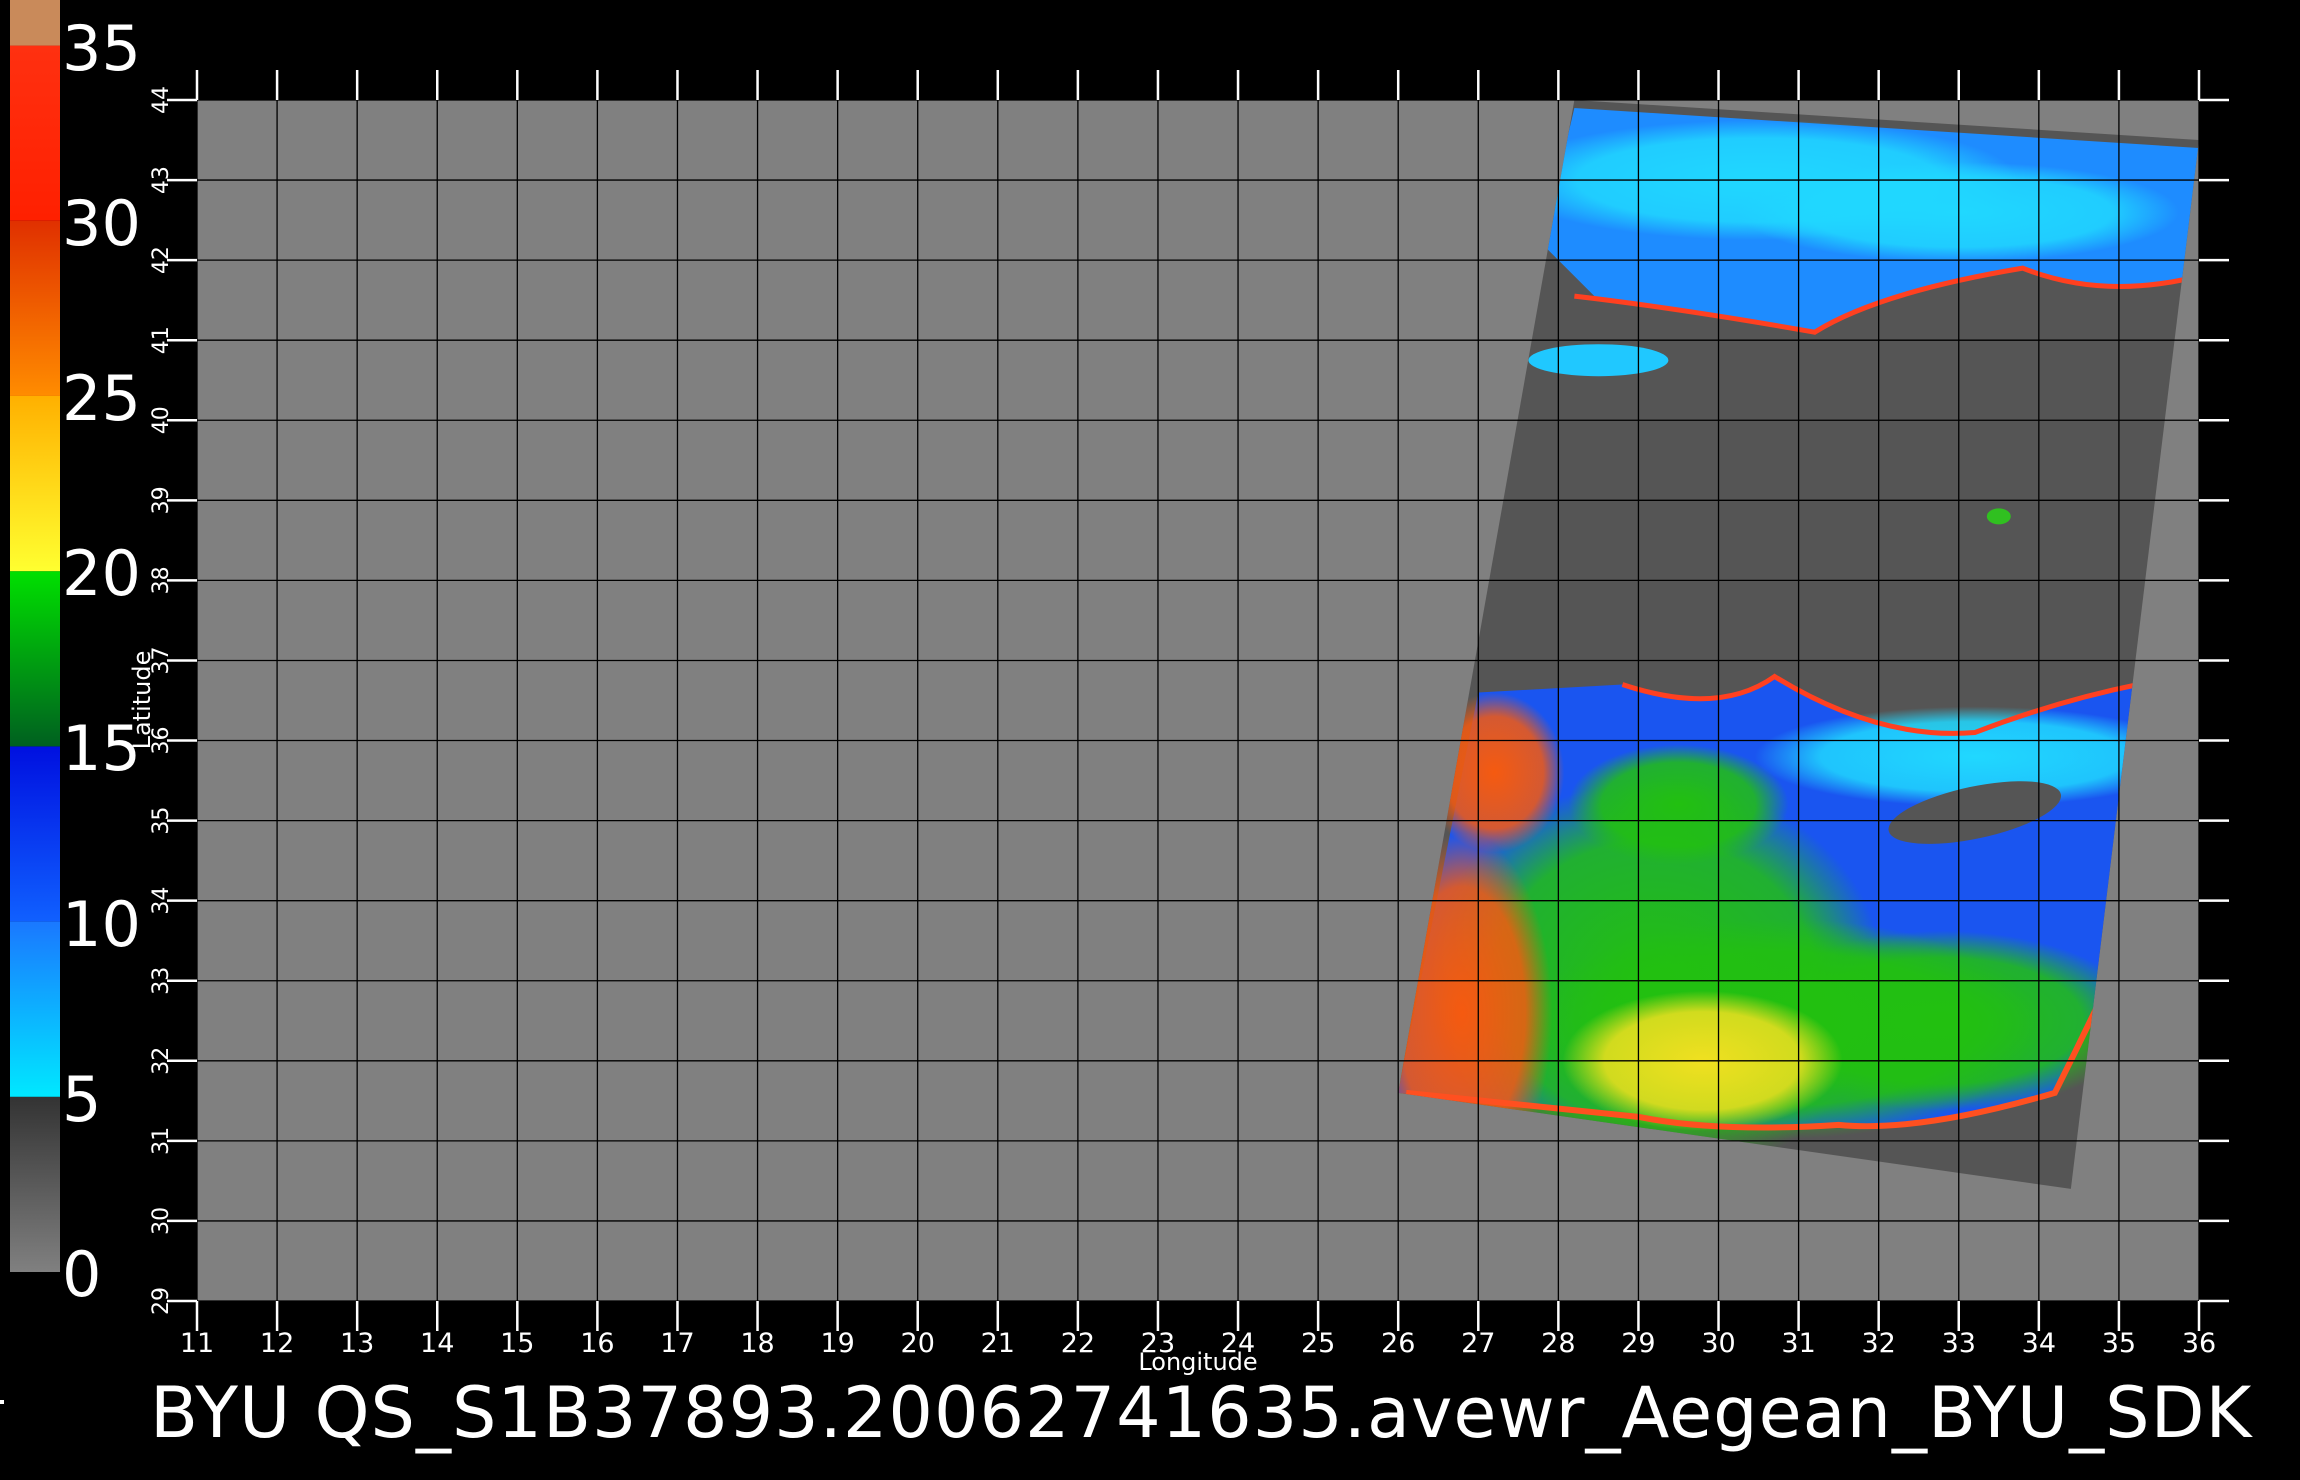 Image resolution: width=2300 pixels, height=1480 pixels. Describe the element at coordinates (2, 1402) in the screenshot. I see `edge-dot` at that location.